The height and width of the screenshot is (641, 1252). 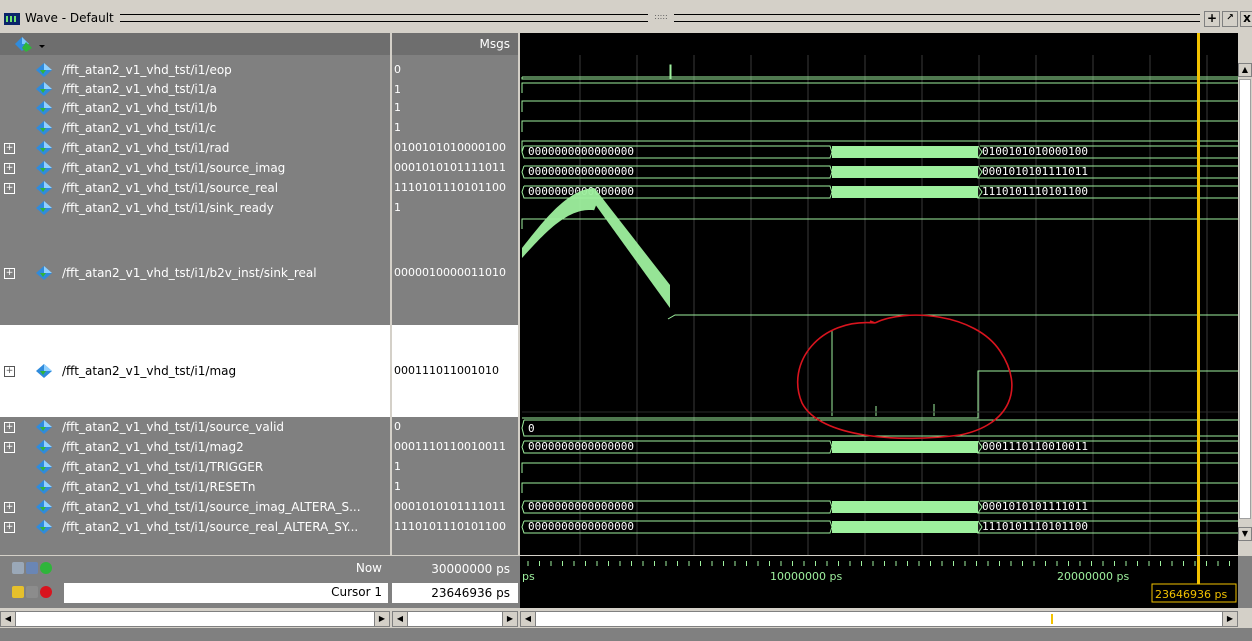 What do you see at coordinates (195, 467) in the screenshot?
I see `signal-row: /fft_atan2_v1_vhd_tst/i1/TRIGGER` at bounding box center [195, 467].